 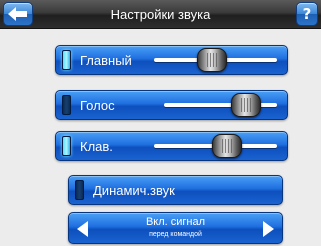 I want to click on volume-slider-voice-thumb, so click(x=246, y=105).